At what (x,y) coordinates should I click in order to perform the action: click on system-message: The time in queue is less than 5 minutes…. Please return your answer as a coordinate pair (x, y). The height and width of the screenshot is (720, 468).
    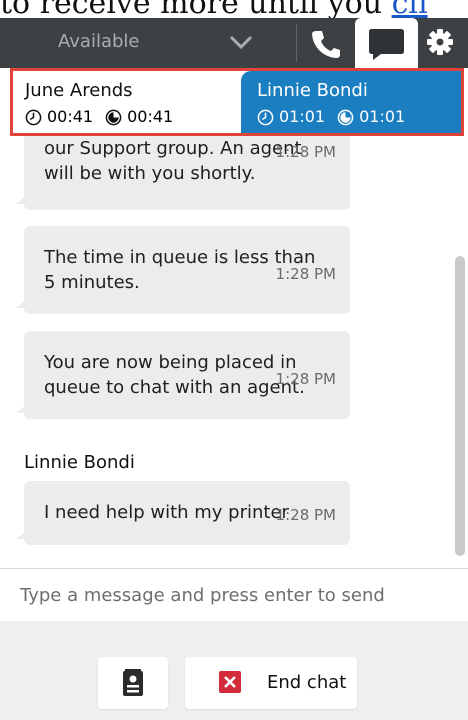
    Looking at the image, I should click on (183, 270).